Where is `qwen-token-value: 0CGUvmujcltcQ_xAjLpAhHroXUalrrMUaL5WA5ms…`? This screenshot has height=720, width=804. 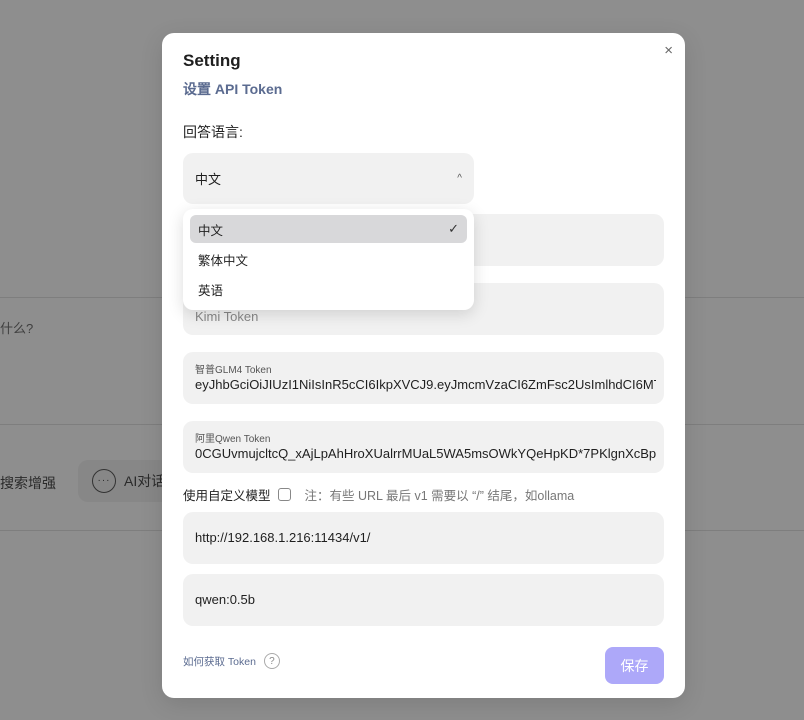 qwen-token-value: 0CGUvmujcltcQ_xAjLpAhHroXUalrrMUaL5WA5ms… is located at coordinates (425, 453).